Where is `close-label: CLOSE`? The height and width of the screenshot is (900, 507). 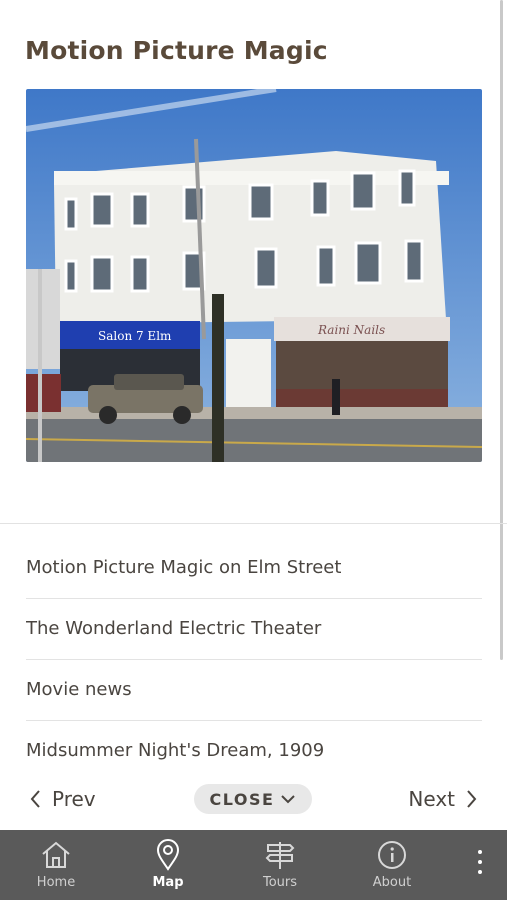 close-label: CLOSE is located at coordinates (242, 799).